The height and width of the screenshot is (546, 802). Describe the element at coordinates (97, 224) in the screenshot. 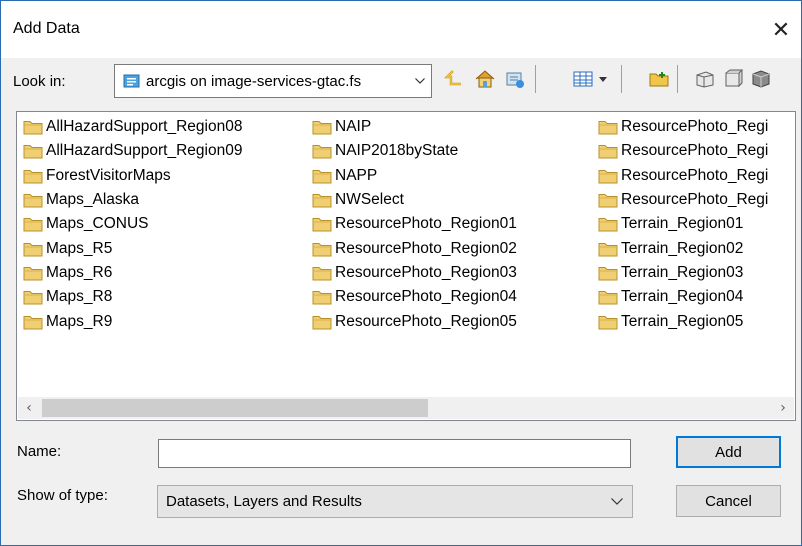

I see `folder-name: Maps_CONUS` at that location.